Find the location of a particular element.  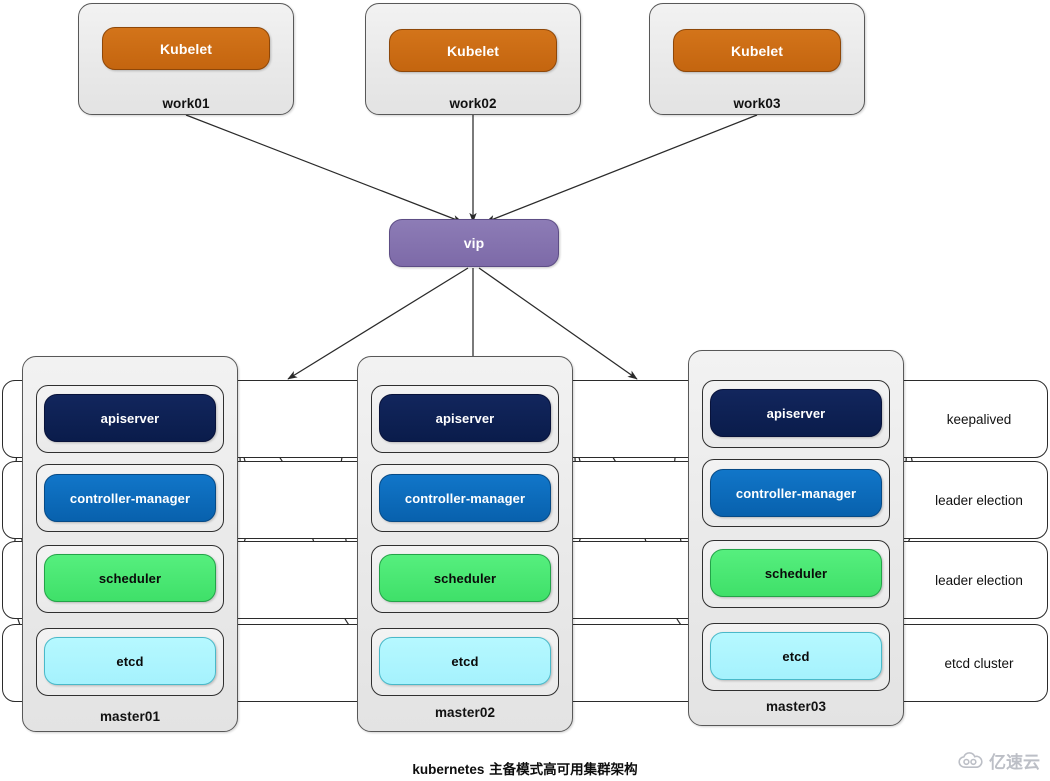

host-label-work02: work02 is located at coordinates (473, 103).